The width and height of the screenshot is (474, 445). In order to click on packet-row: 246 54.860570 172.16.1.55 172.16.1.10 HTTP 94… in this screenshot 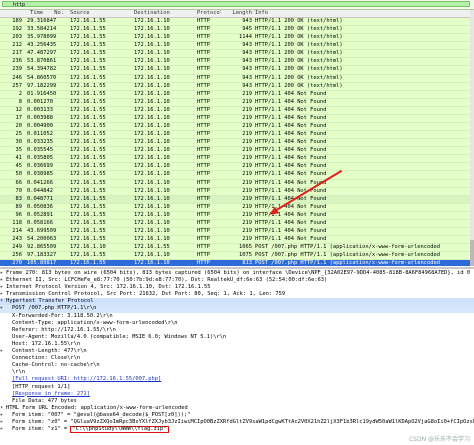, I will do `click(237, 78)`.